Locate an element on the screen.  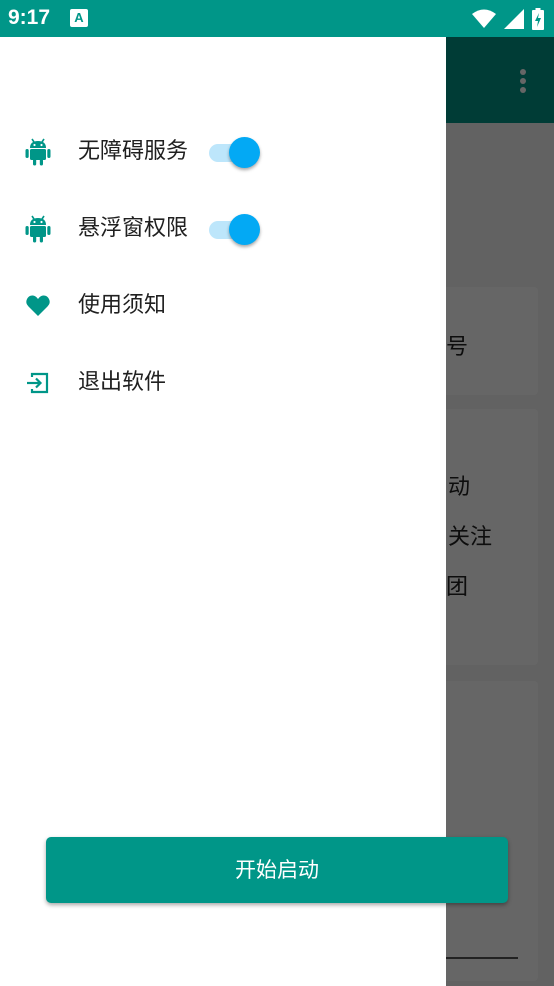
menu-item-usage-notice: 使用须知 is located at coordinates (223, 306).